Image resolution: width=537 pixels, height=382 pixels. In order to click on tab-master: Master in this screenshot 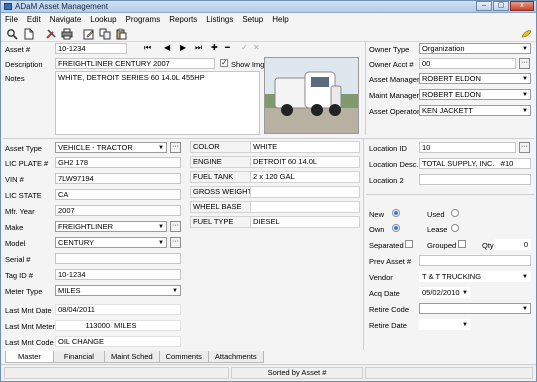, I will do `click(29, 357)`.